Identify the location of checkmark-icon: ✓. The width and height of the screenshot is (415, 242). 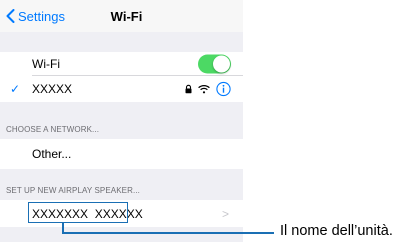
(15, 89).